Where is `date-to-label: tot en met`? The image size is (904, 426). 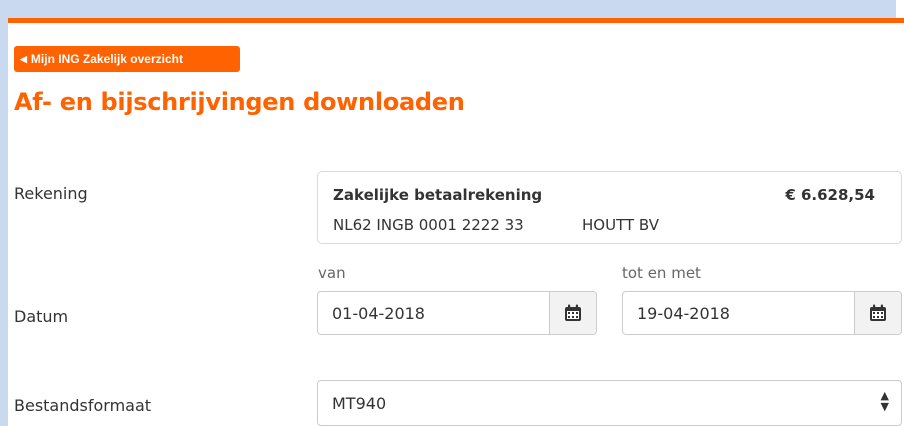
date-to-label: tot en met is located at coordinates (661, 273).